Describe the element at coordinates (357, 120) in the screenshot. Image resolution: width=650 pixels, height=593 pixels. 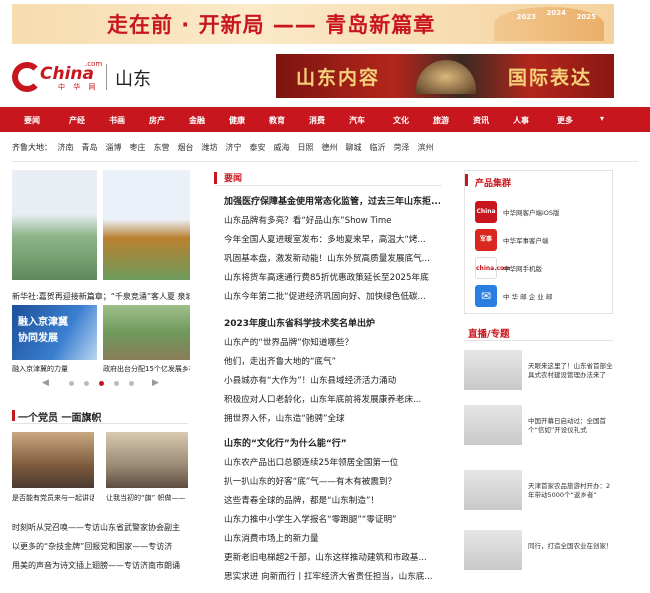
I see `nav-item: 汽车` at that location.